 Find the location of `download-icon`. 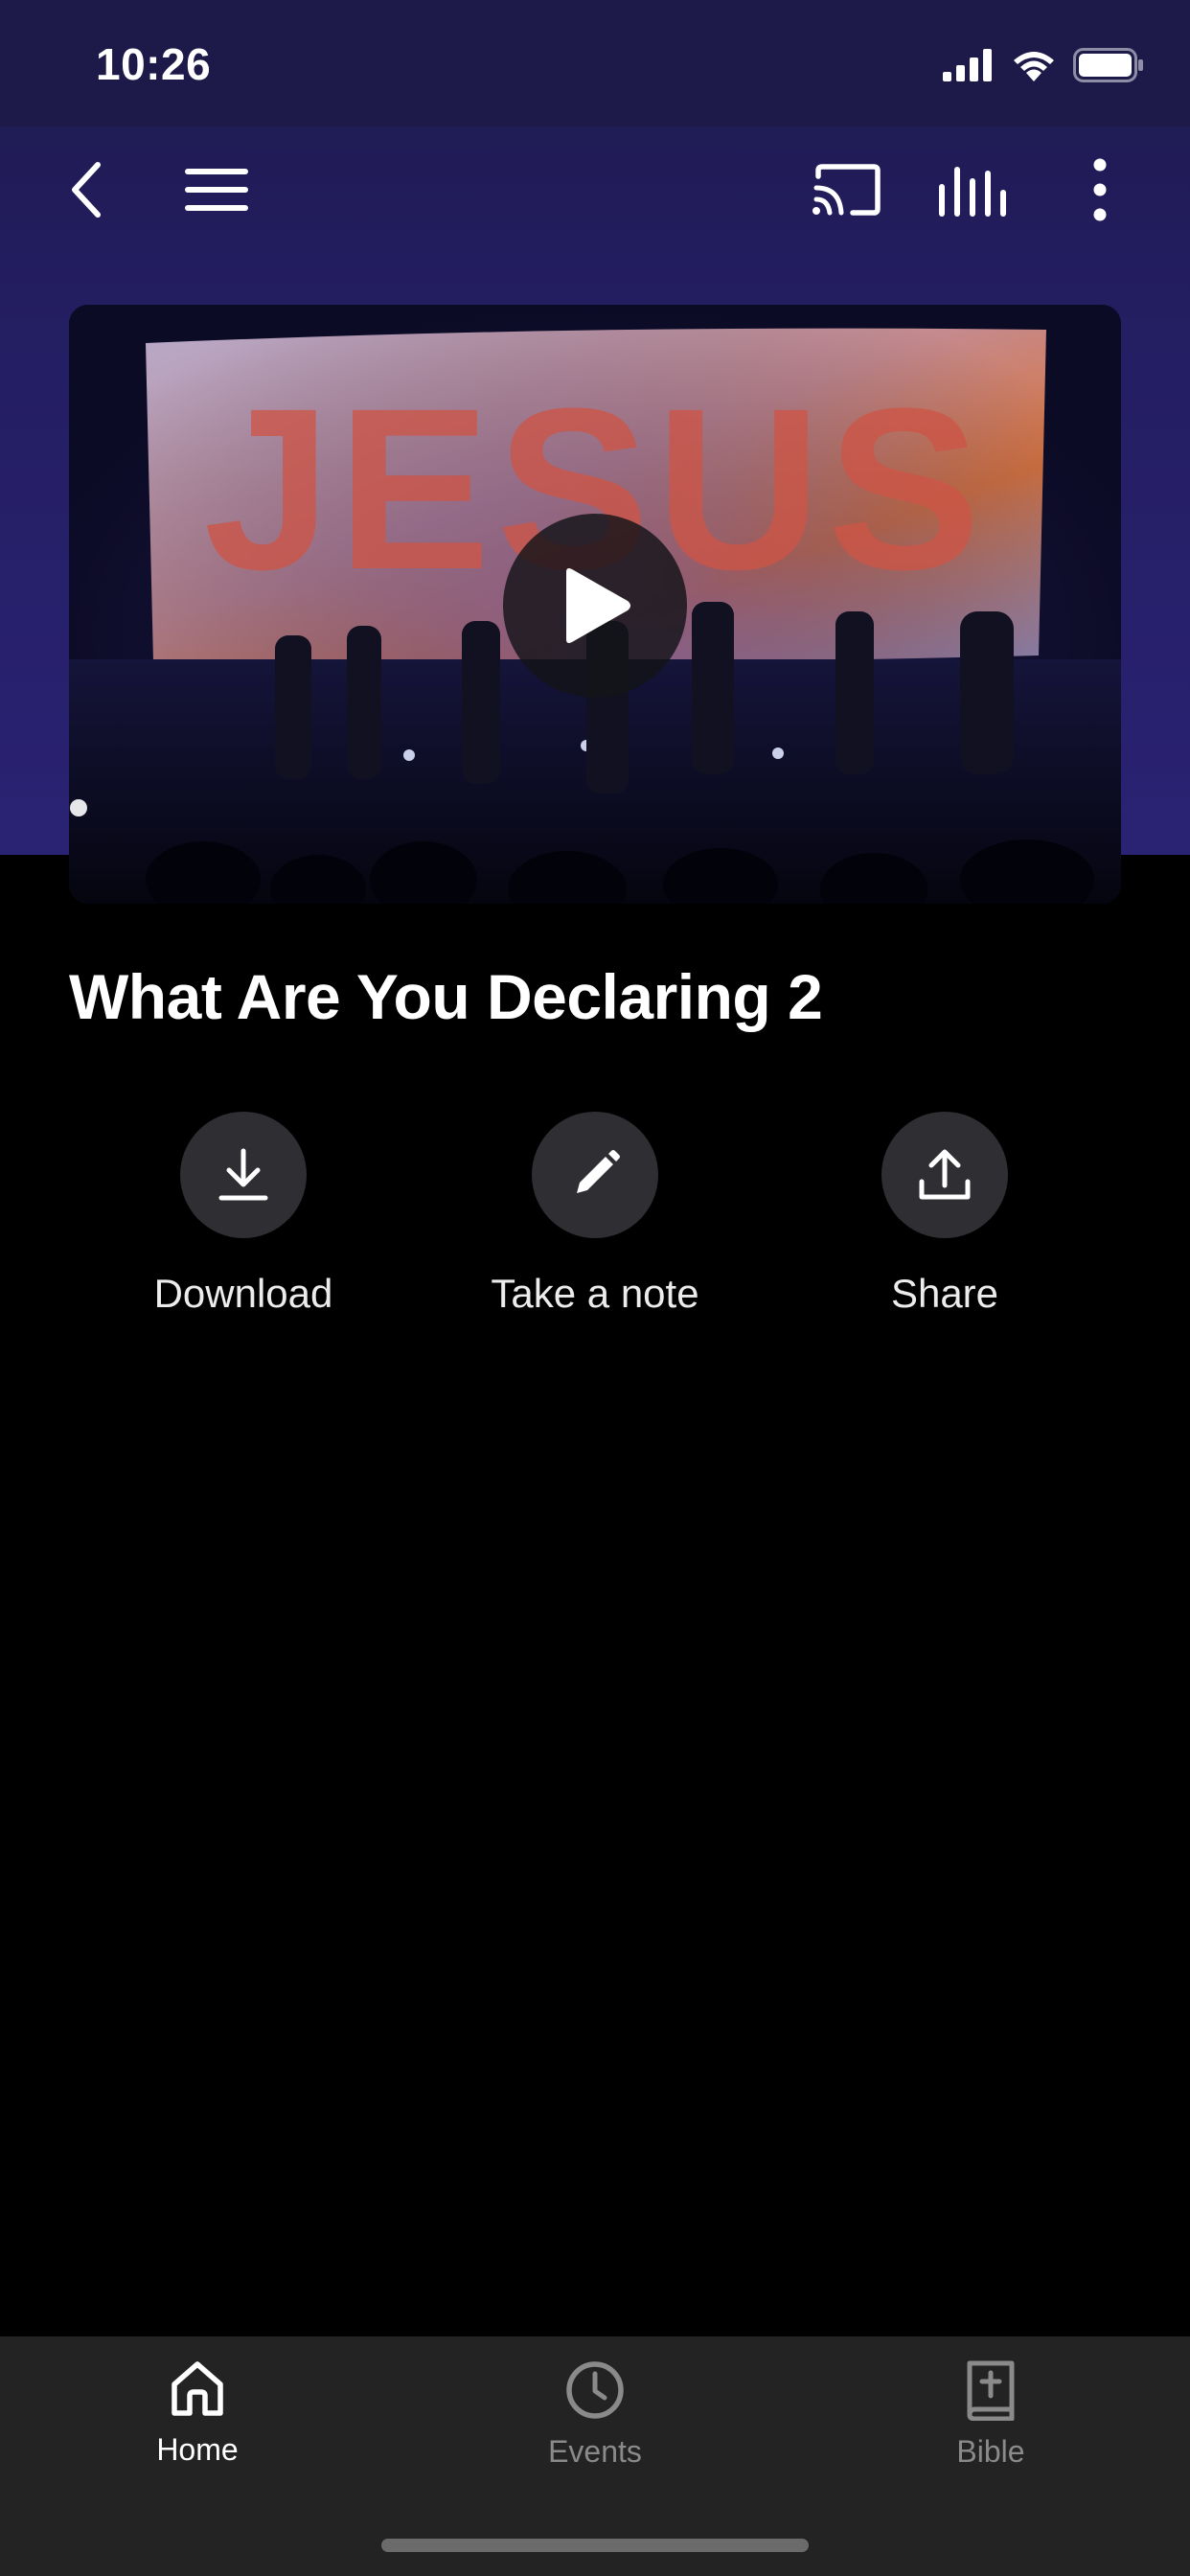

download-icon is located at coordinates (243, 1174).